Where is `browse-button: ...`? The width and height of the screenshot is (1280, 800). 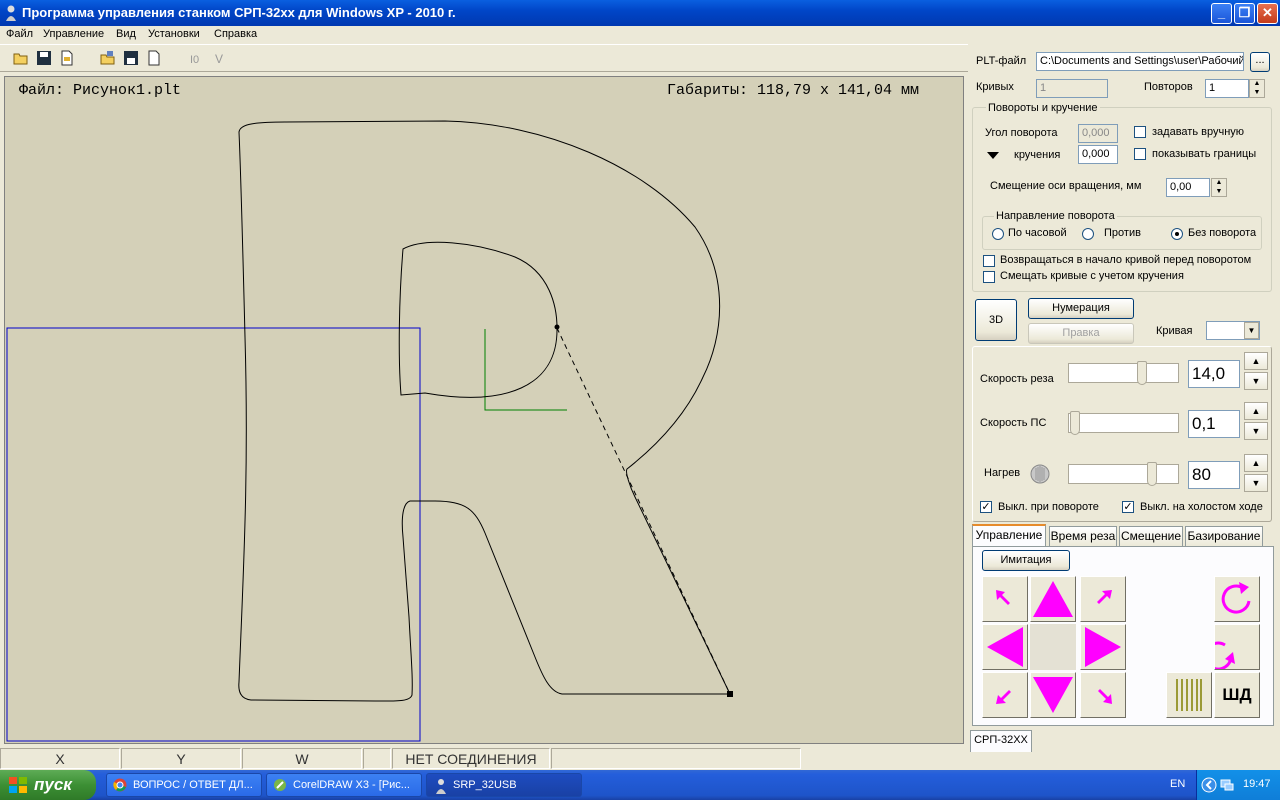 browse-button: ... is located at coordinates (1260, 62).